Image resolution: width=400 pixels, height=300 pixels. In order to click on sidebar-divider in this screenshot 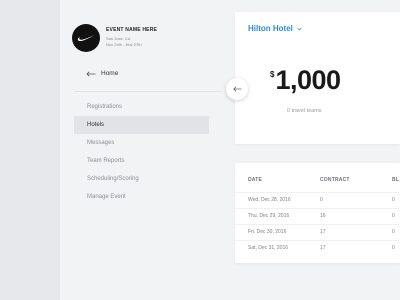, I will do `click(148, 91)`.